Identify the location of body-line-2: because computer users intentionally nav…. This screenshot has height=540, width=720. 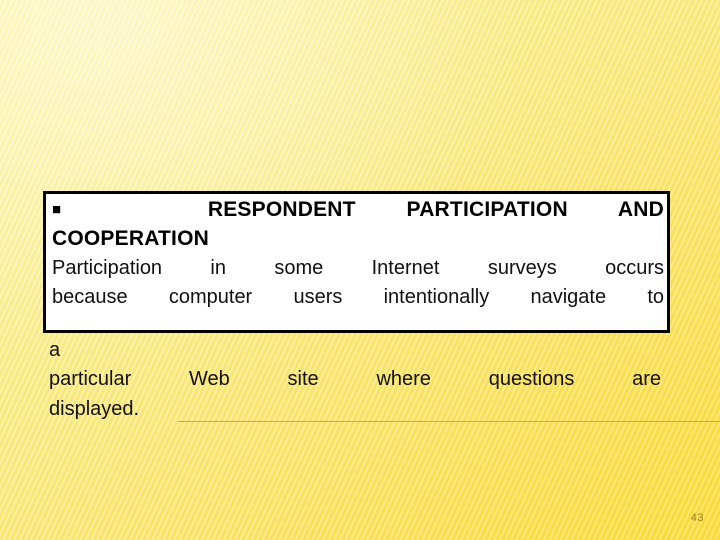
(358, 297).